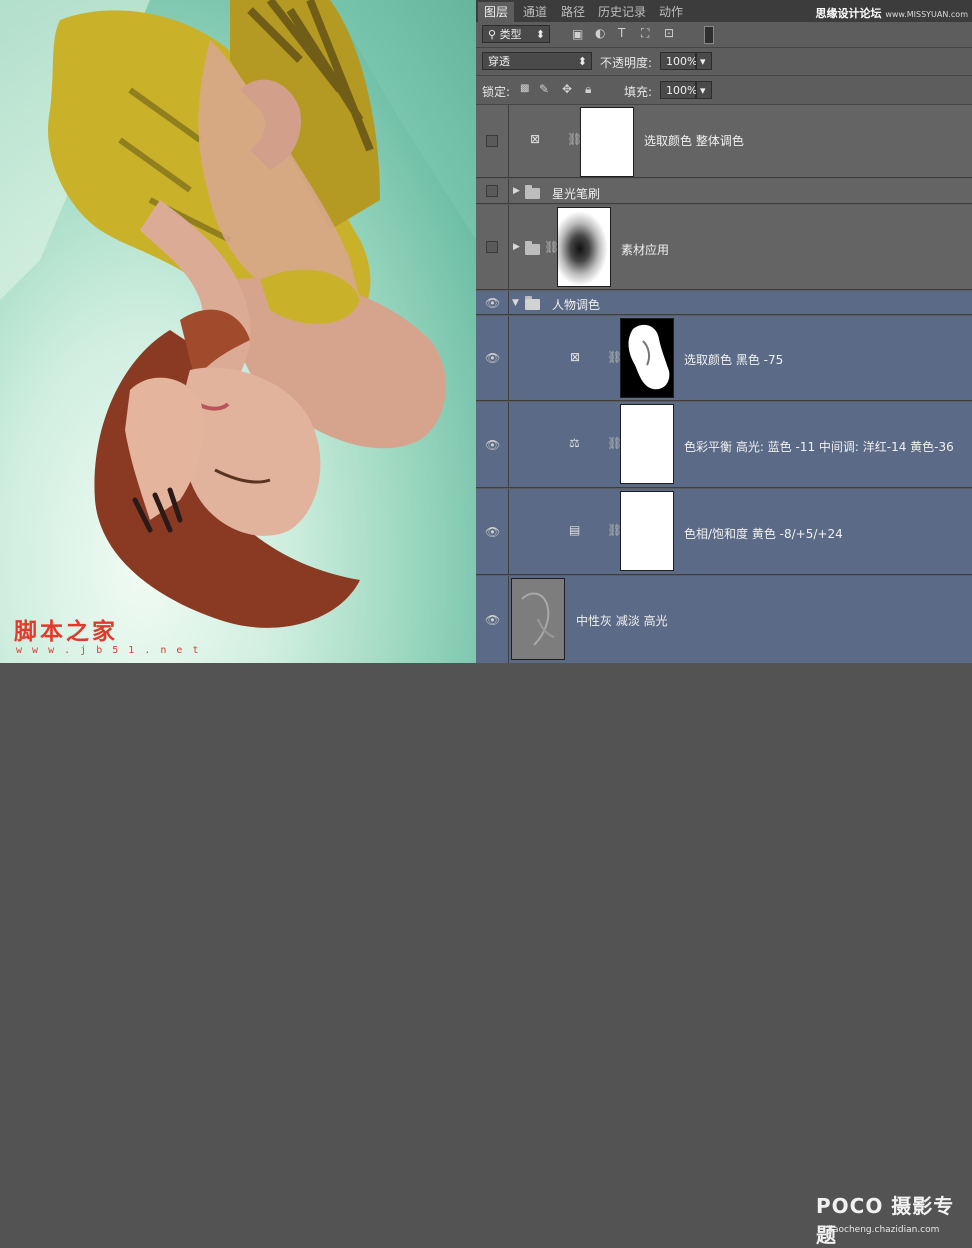 The image size is (972, 1248). I want to click on layer-name: 色彩平衡 高光: 蓝色 -11 中间调: 洋红-14 黄色-36, so click(819, 446).